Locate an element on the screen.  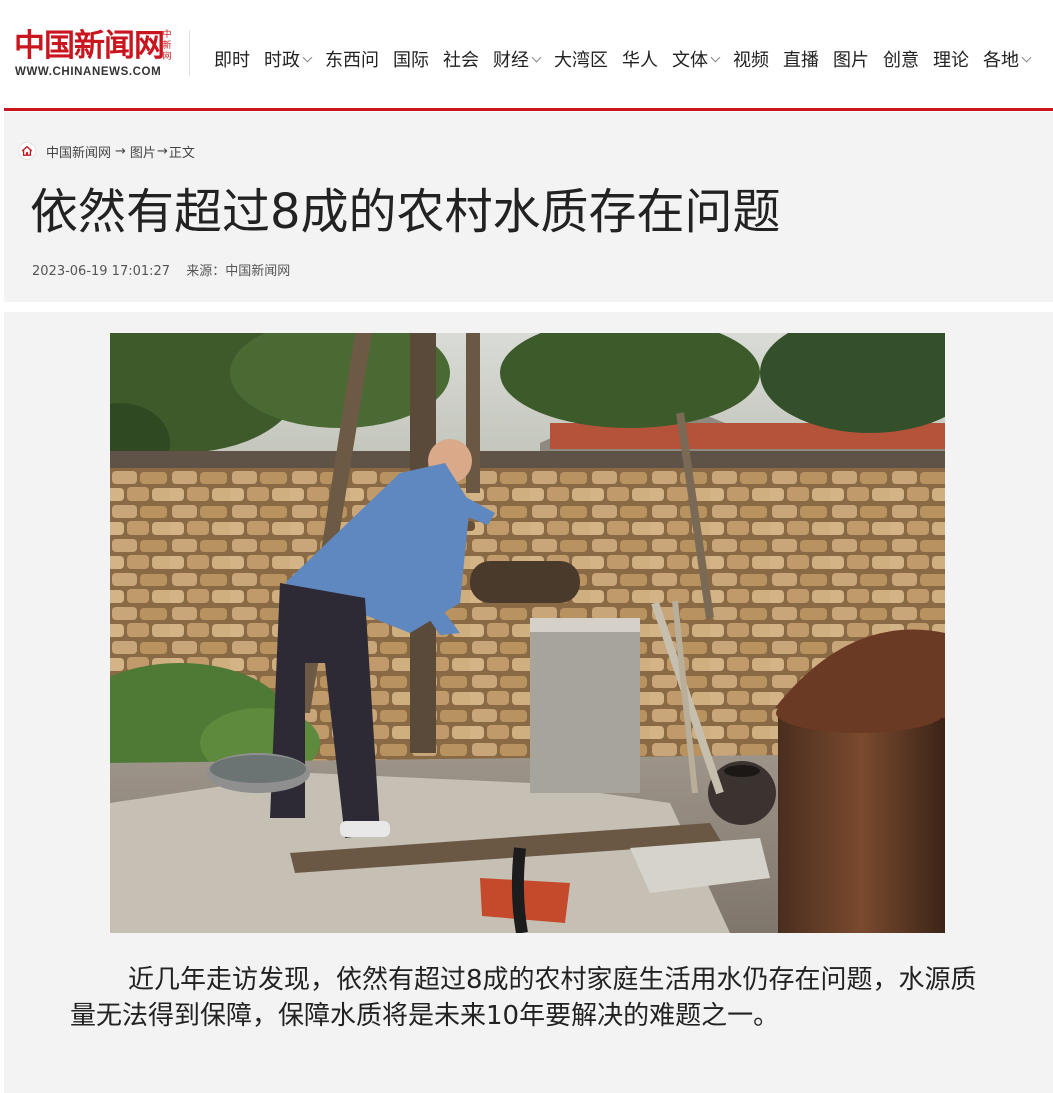
nav-item: 理论 is located at coordinates (951, 59).